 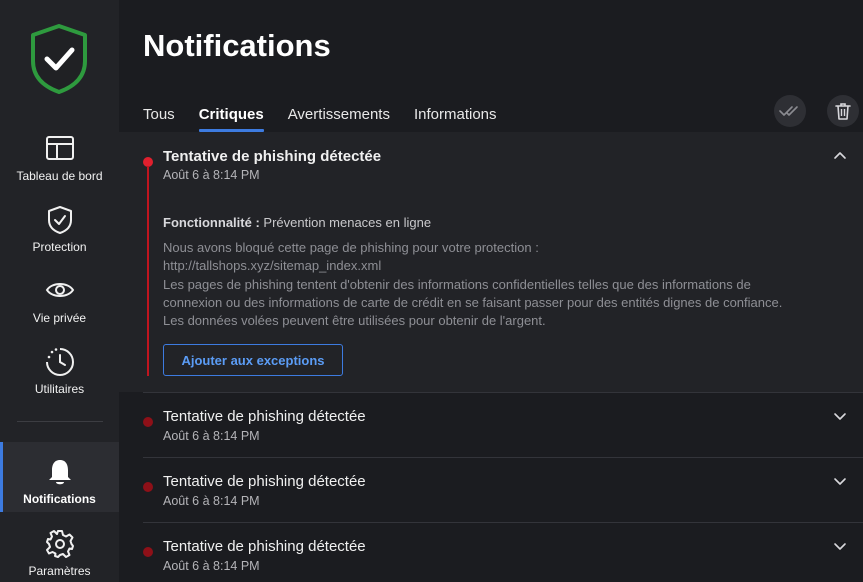 What do you see at coordinates (159, 118) in the screenshot?
I see `tab-all: Tous` at bounding box center [159, 118].